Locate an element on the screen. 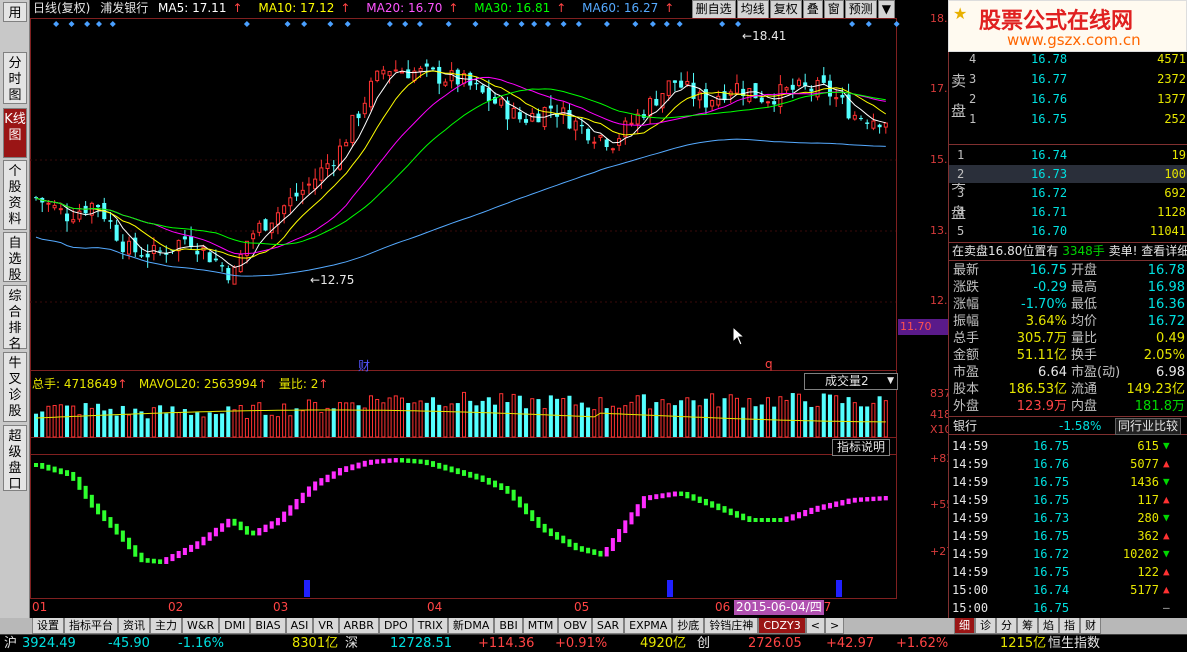  buy-level-row: 1 16.74 19 is located at coordinates (1068, 155).